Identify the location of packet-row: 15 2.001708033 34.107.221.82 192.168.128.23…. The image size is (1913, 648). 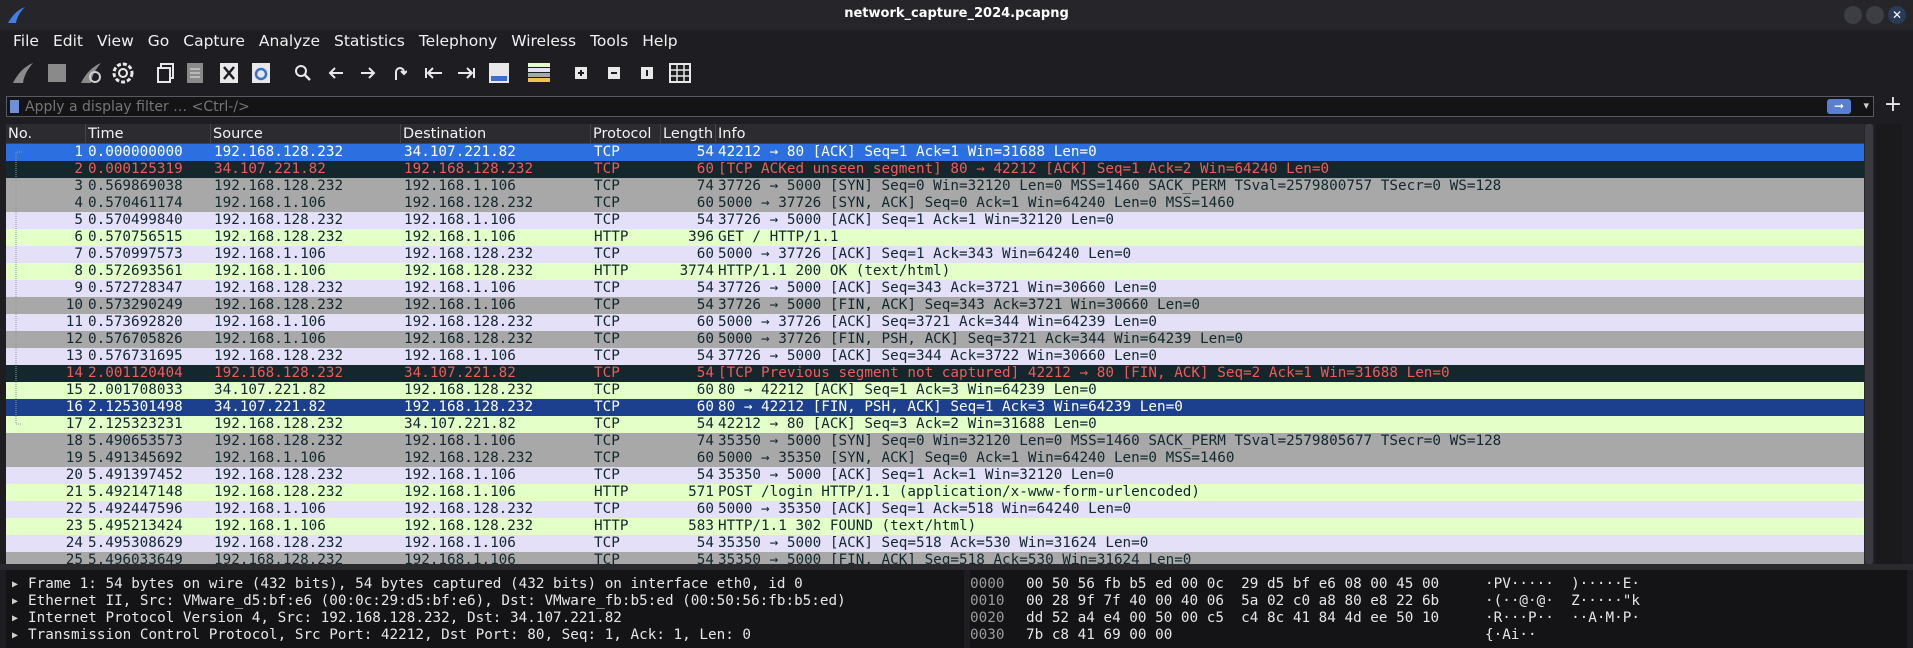
(940, 390).